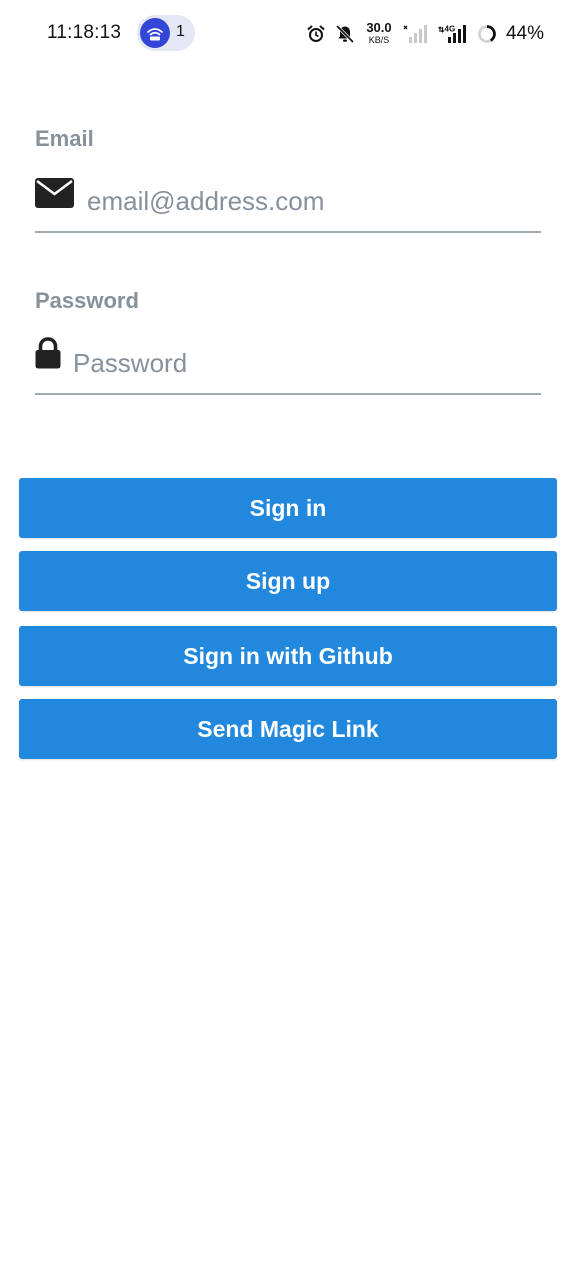 This screenshot has height=1280, width=576. Describe the element at coordinates (379, 27) in the screenshot. I see `network-speed-value: 30.0` at that location.